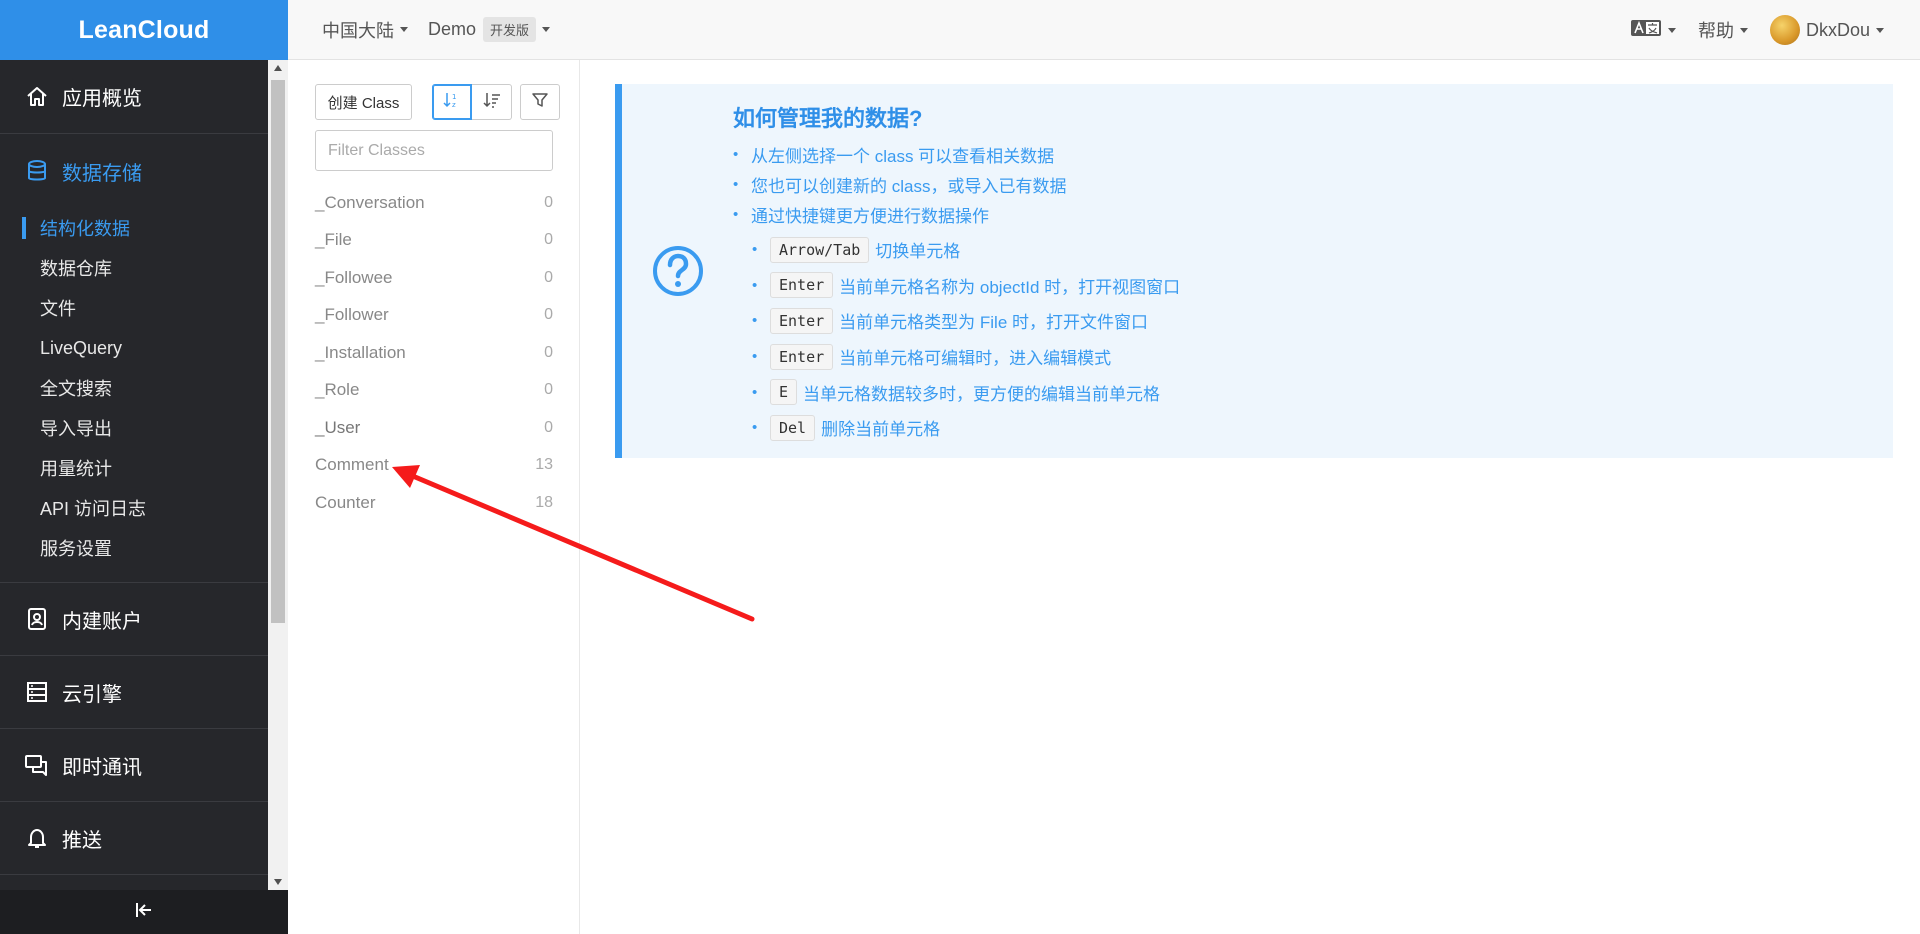 Image resolution: width=1920 pixels, height=934 pixels. I want to click on language-dropdown, so click(1653, 30).